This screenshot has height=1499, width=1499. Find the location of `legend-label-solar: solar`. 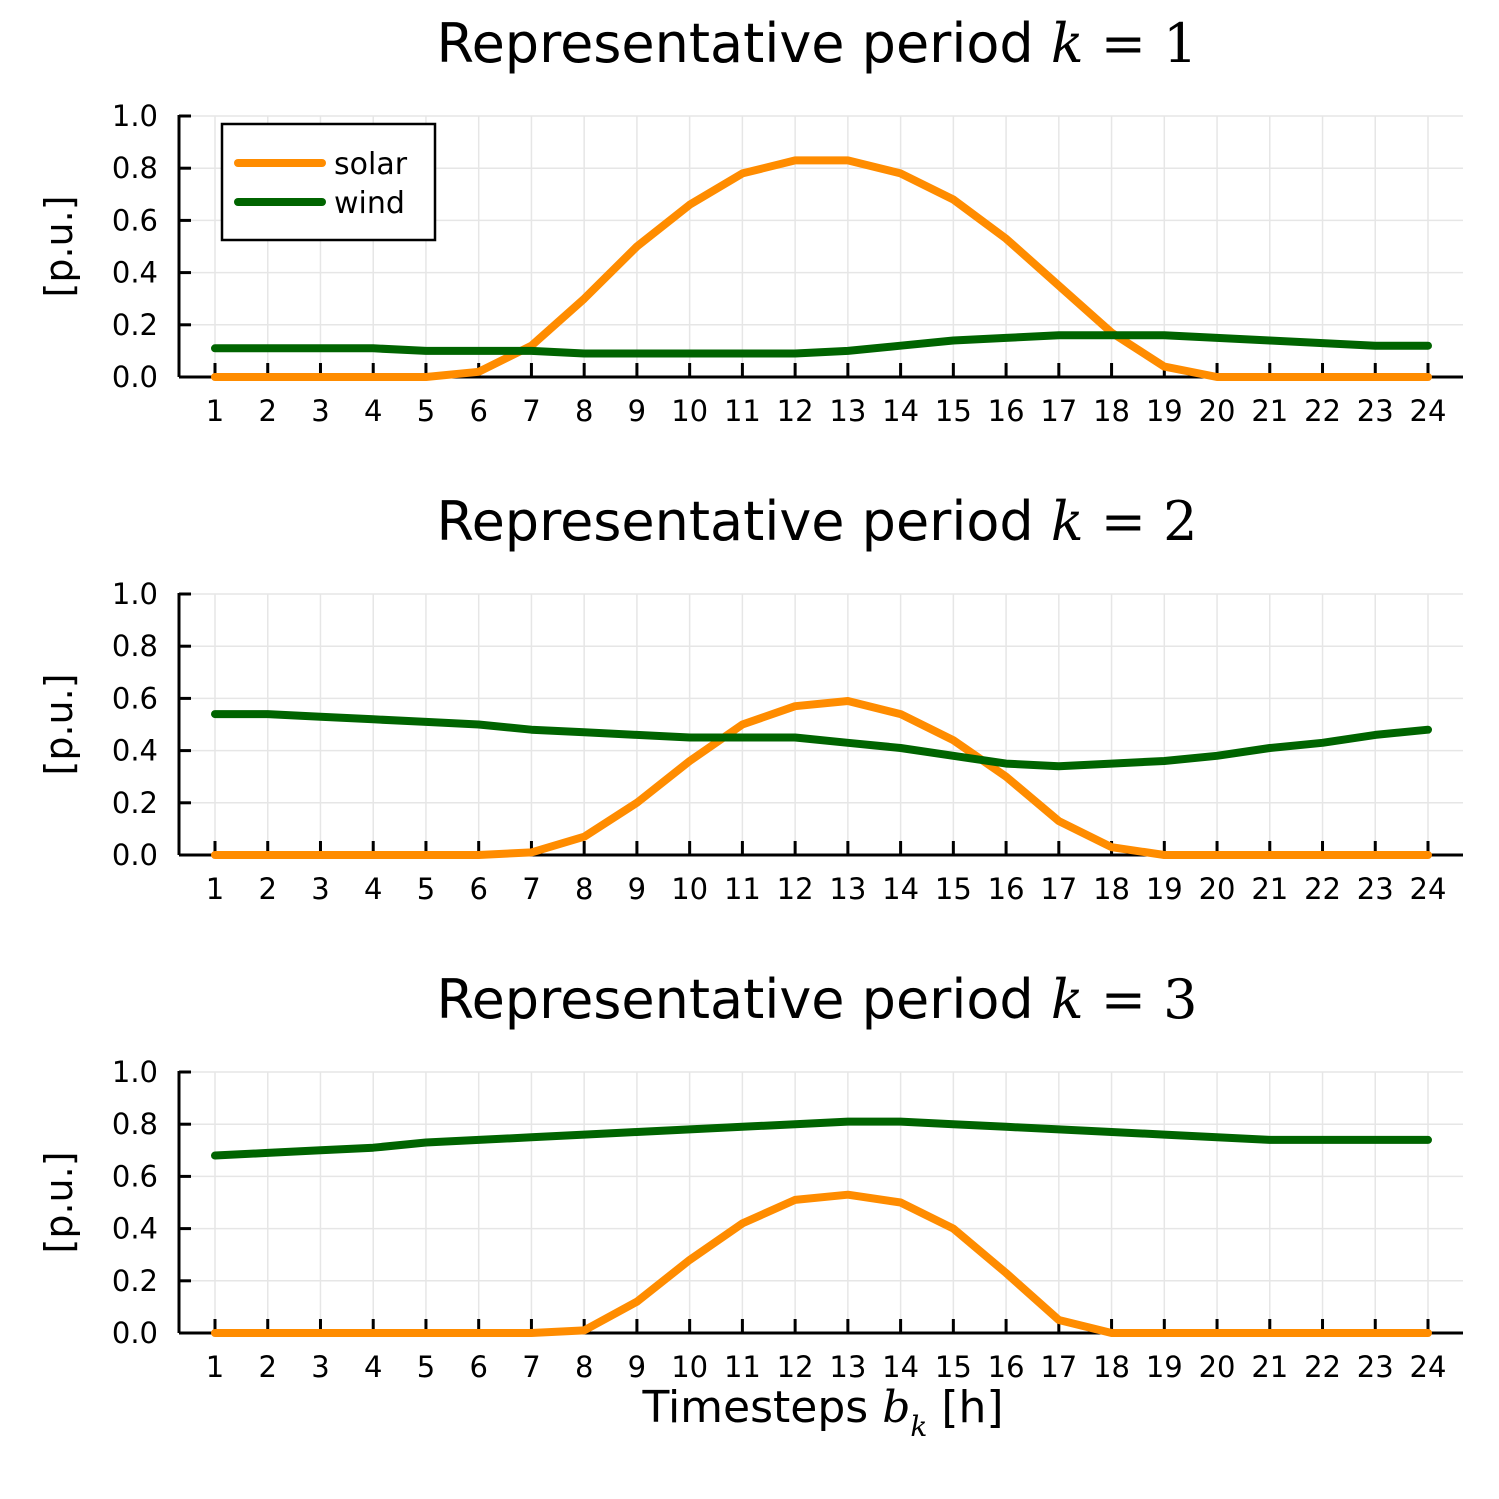

legend-label-solar: solar is located at coordinates (371, 164).